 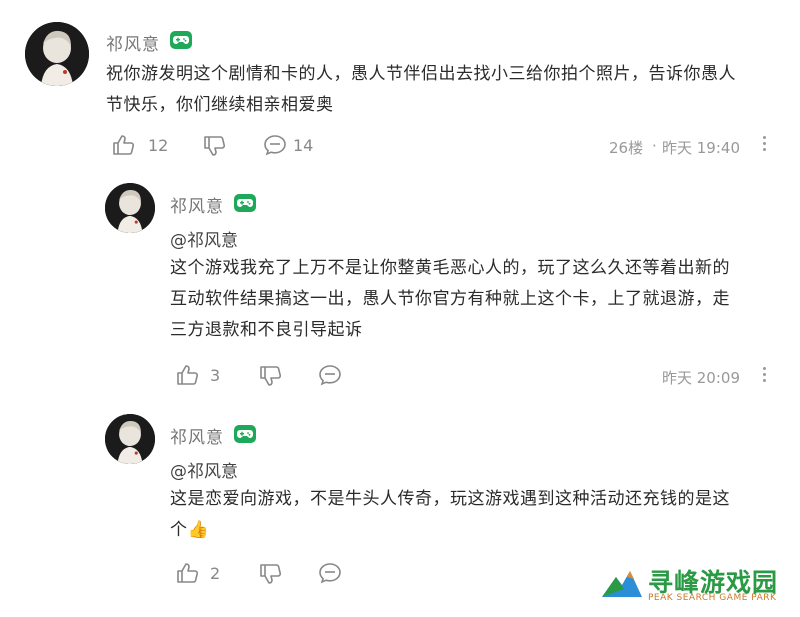 What do you see at coordinates (701, 148) in the screenshot?
I see `timestamp: 昨天 19:40` at bounding box center [701, 148].